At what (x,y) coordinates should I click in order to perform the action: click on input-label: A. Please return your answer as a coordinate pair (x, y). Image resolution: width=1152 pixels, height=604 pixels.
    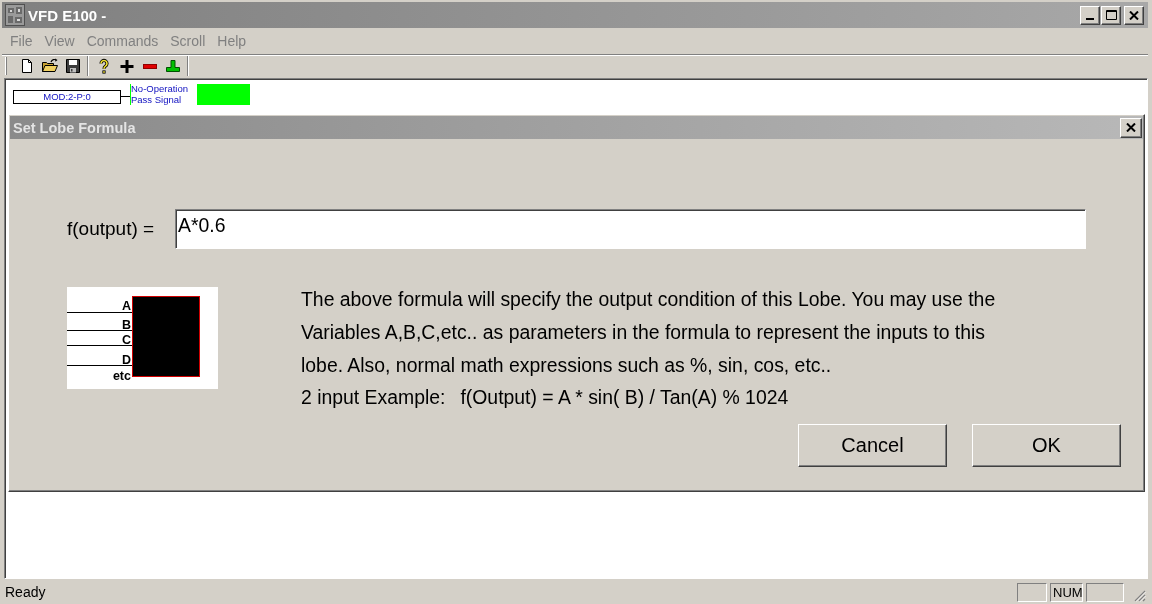
    Looking at the image, I should click on (126, 306).